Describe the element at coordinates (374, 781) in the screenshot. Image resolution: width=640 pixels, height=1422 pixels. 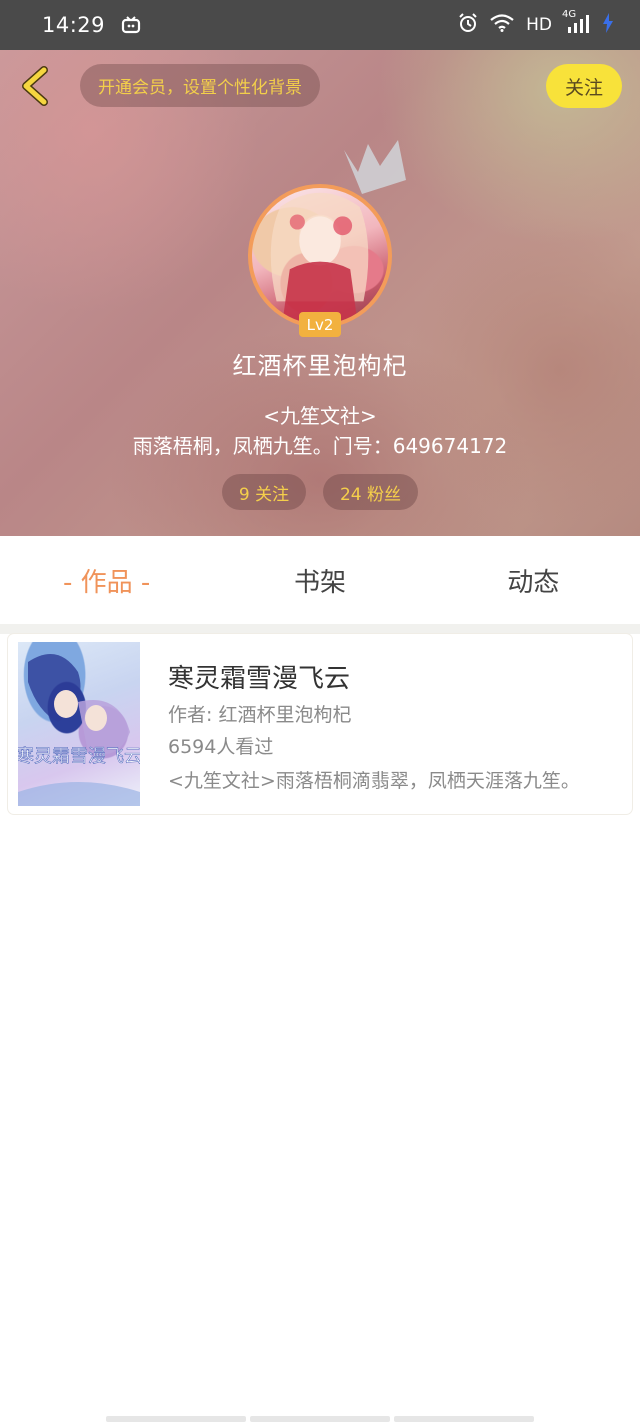
I see `book-description: <九笙文社>雨落梧桐滴翡翠，凤栖天涯落九笙。` at that location.